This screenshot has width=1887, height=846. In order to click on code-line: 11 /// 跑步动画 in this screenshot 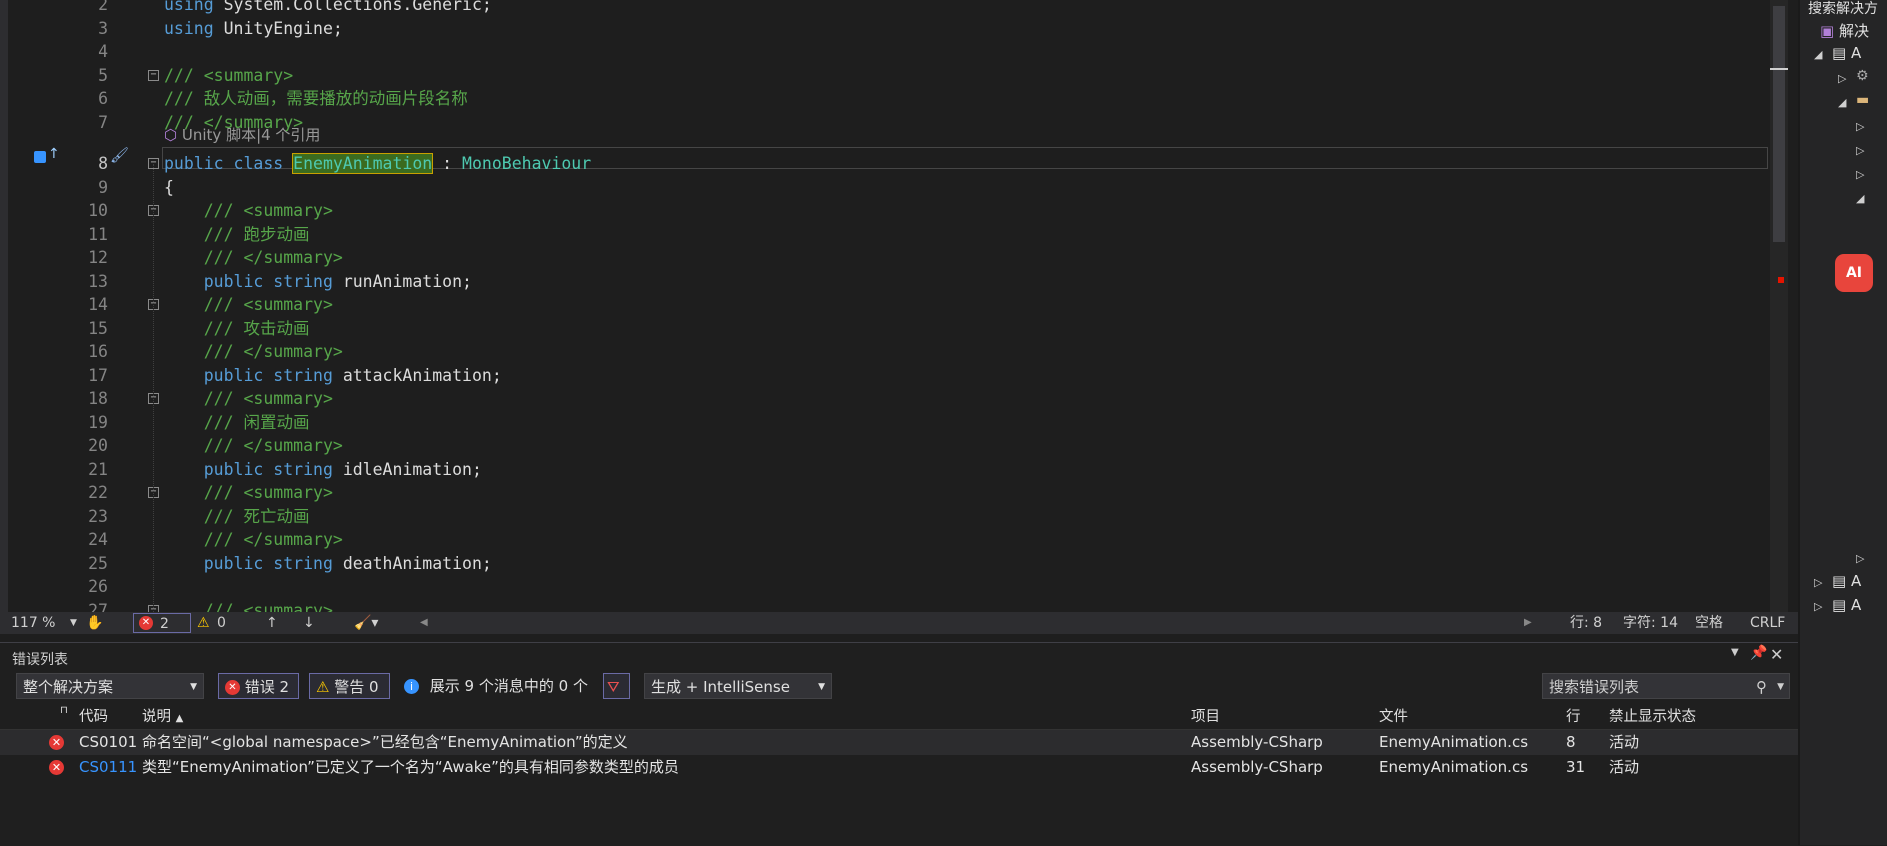, I will do `click(885, 235)`.